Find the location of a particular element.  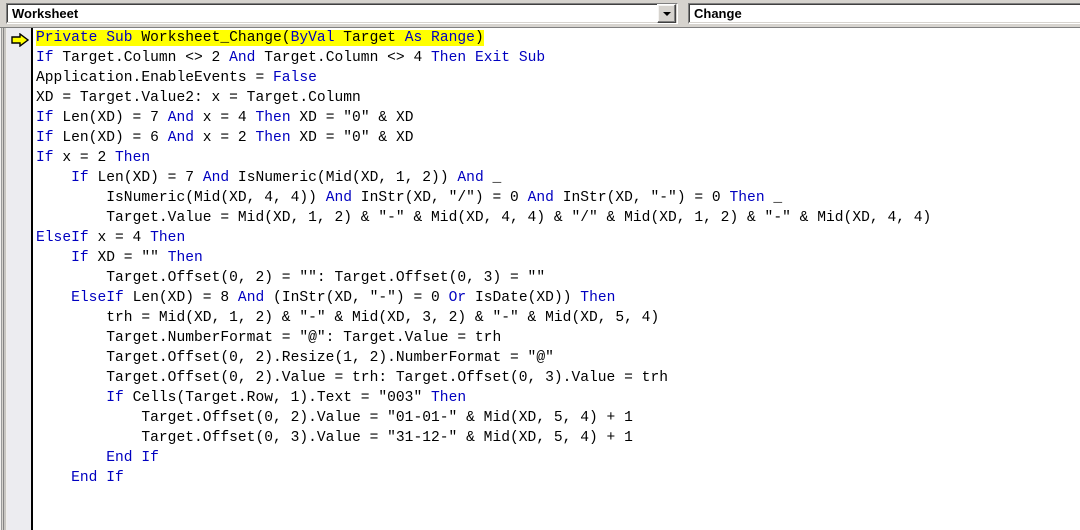

code-text: IsNumeric(Mid(XD, 1, 2)) is located at coordinates (343, 178).